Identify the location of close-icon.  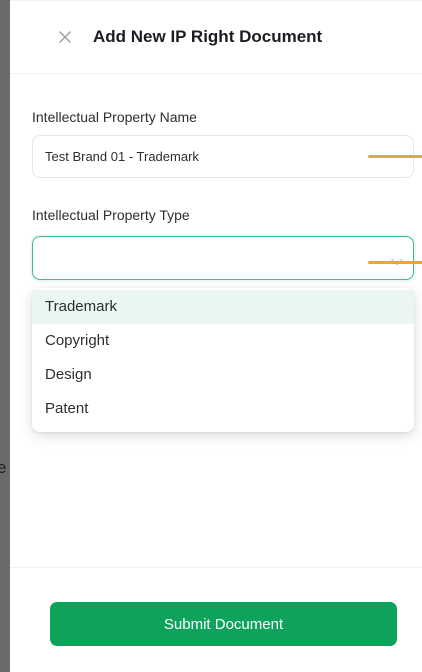
(65, 37).